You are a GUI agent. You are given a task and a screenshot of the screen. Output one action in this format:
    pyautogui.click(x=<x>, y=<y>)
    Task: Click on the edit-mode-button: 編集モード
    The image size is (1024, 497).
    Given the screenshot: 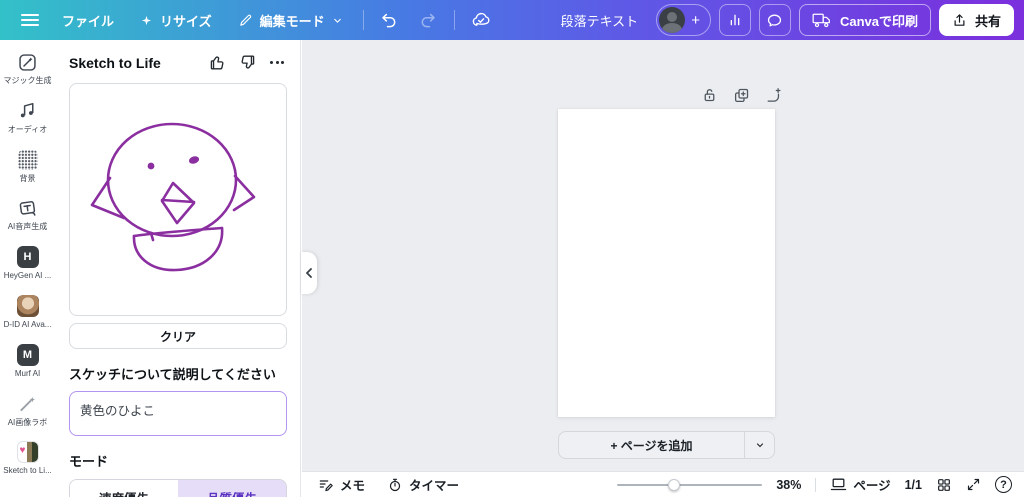 What is the action you would take?
    pyautogui.click(x=290, y=20)
    